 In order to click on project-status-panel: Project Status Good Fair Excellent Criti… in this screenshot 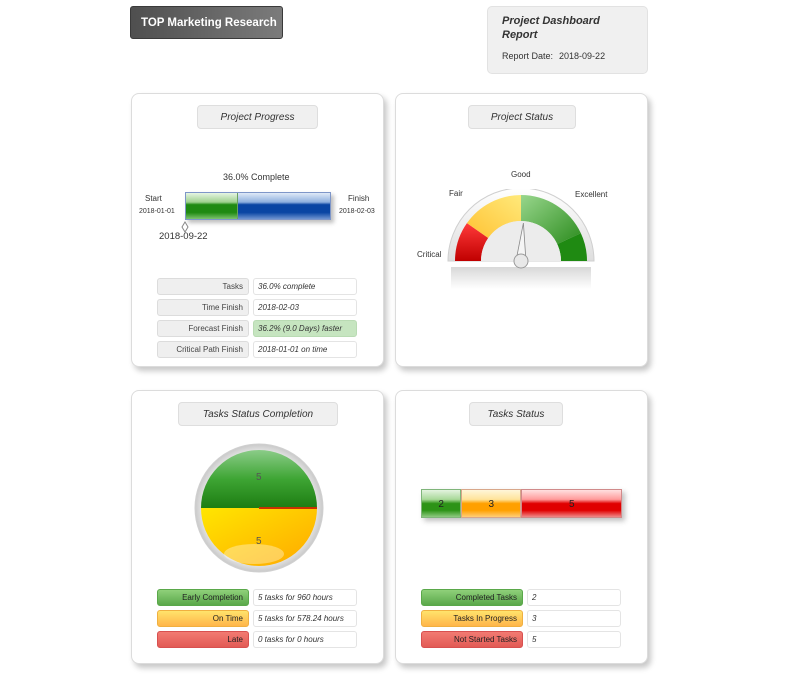, I will do `click(521, 230)`.